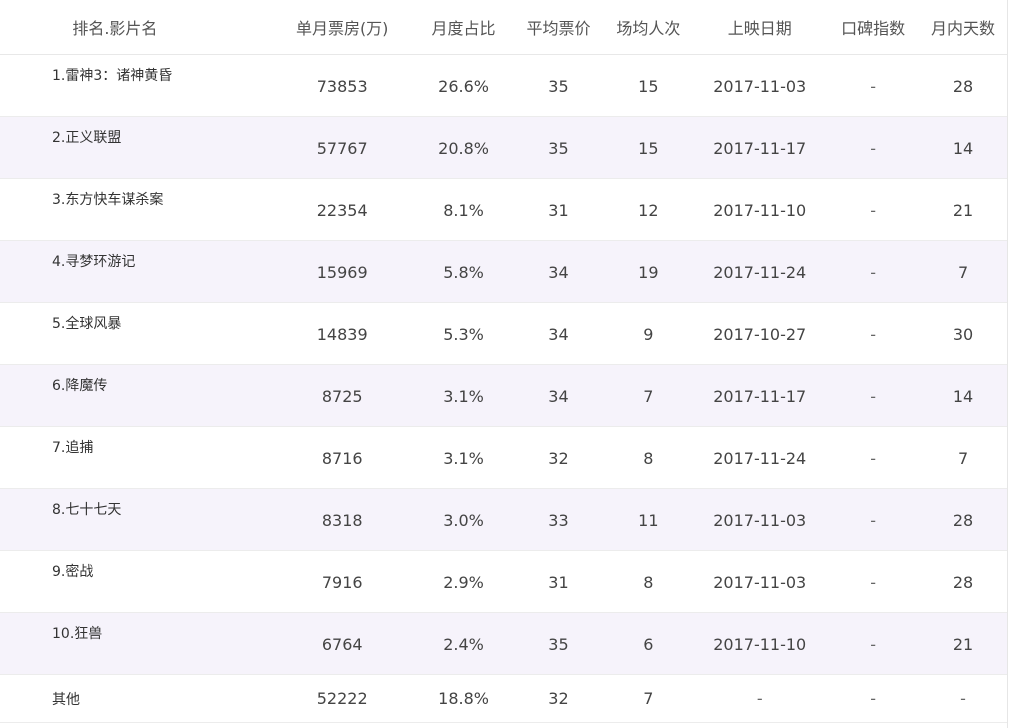 This screenshot has height=728, width=1014. I want to click on cell-box-office: 14839, so click(342, 334).